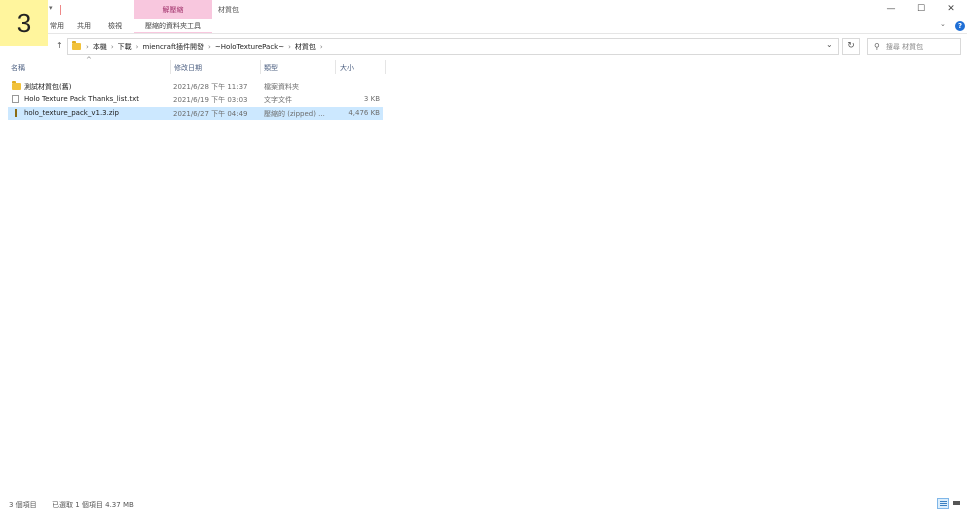 This screenshot has width=967, height=511. I want to click on tab-home: 常用, so click(57, 26).